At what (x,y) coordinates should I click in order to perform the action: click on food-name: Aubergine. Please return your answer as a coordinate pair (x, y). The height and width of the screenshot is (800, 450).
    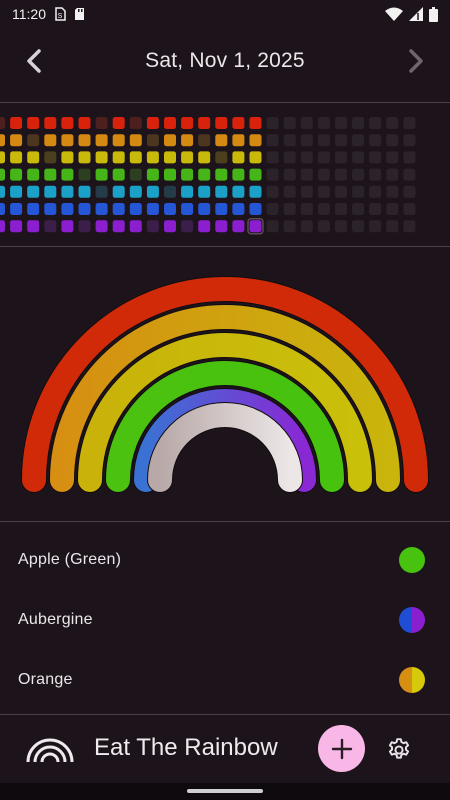
    Looking at the image, I should click on (55, 619).